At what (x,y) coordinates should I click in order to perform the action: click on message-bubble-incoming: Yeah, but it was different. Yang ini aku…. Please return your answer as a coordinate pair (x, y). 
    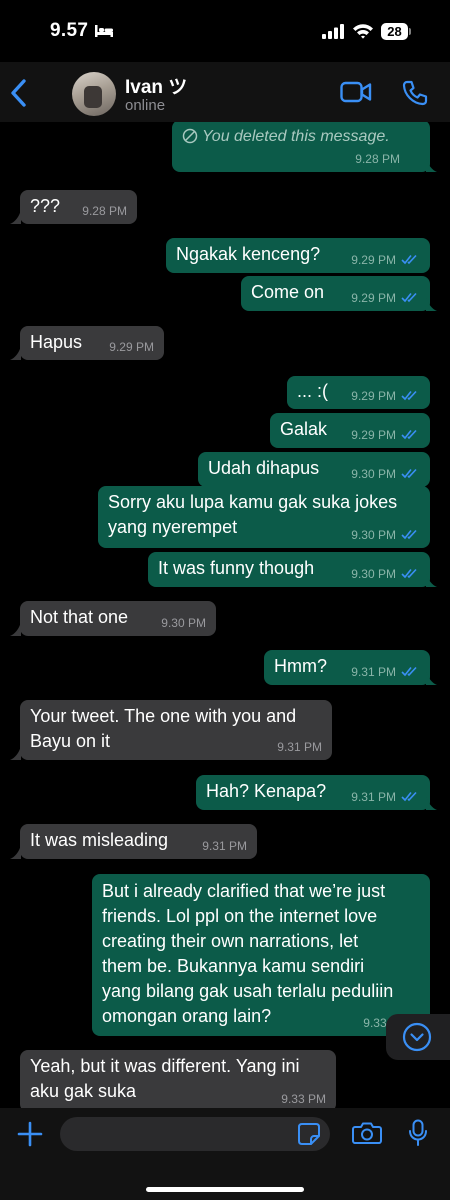
    Looking at the image, I should click on (178, 1080).